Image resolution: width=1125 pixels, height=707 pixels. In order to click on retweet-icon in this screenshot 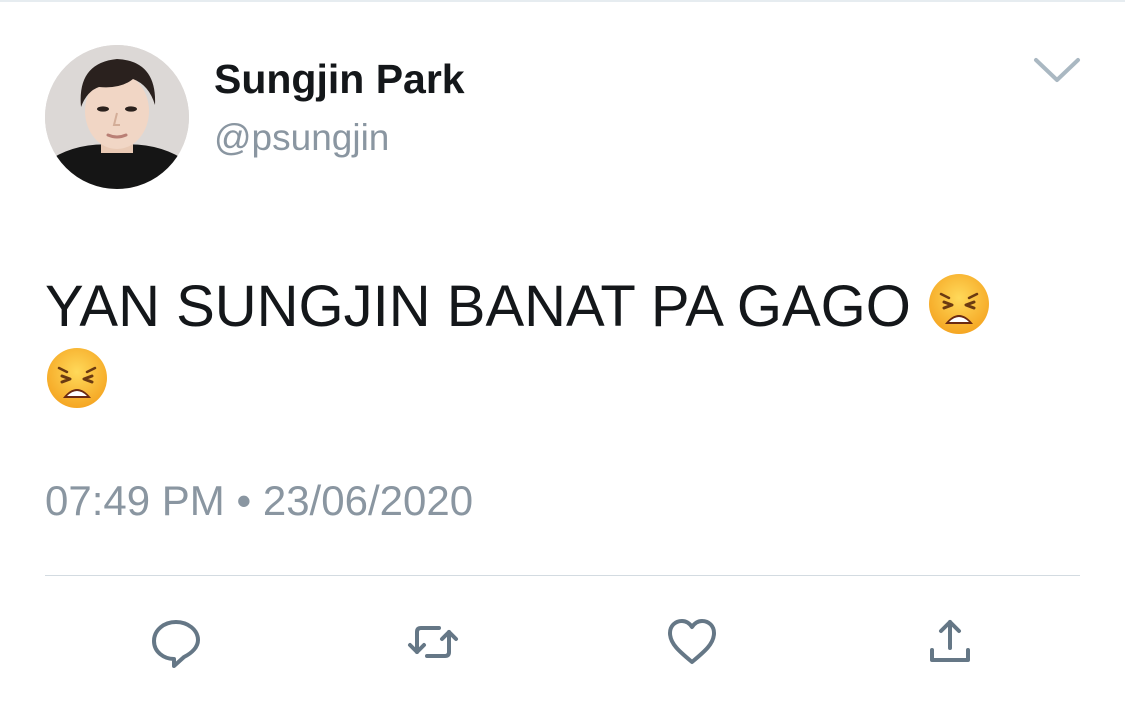, I will do `click(433, 642)`.